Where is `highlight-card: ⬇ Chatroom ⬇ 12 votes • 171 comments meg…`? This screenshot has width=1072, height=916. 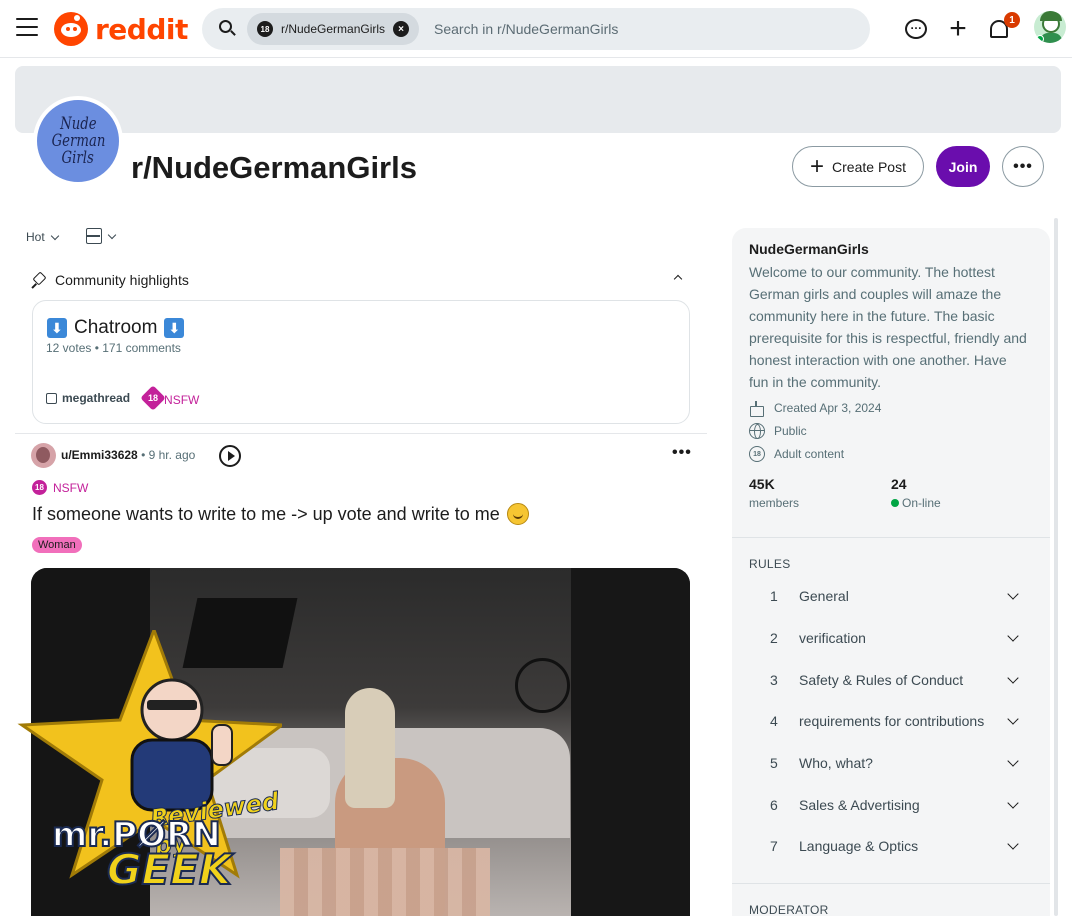 highlight-card: ⬇ Chatroom ⬇ 12 votes • 171 comments meg… is located at coordinates (361, 362).